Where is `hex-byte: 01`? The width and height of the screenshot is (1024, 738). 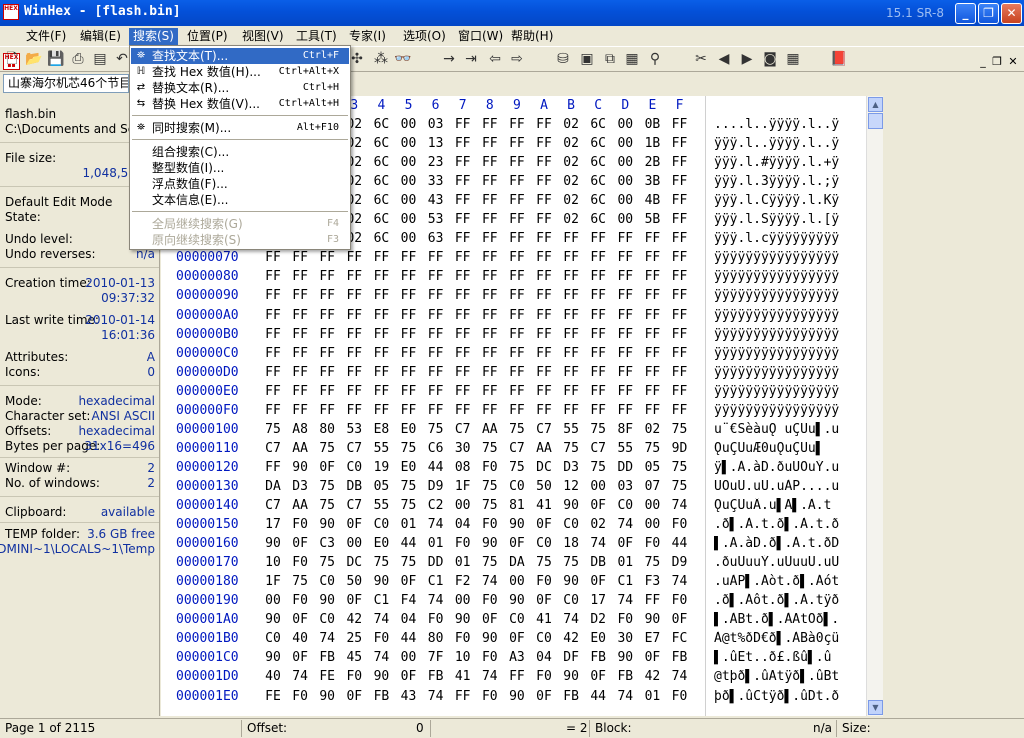
hex-byte: 01 is located at coordinates (409, 524).